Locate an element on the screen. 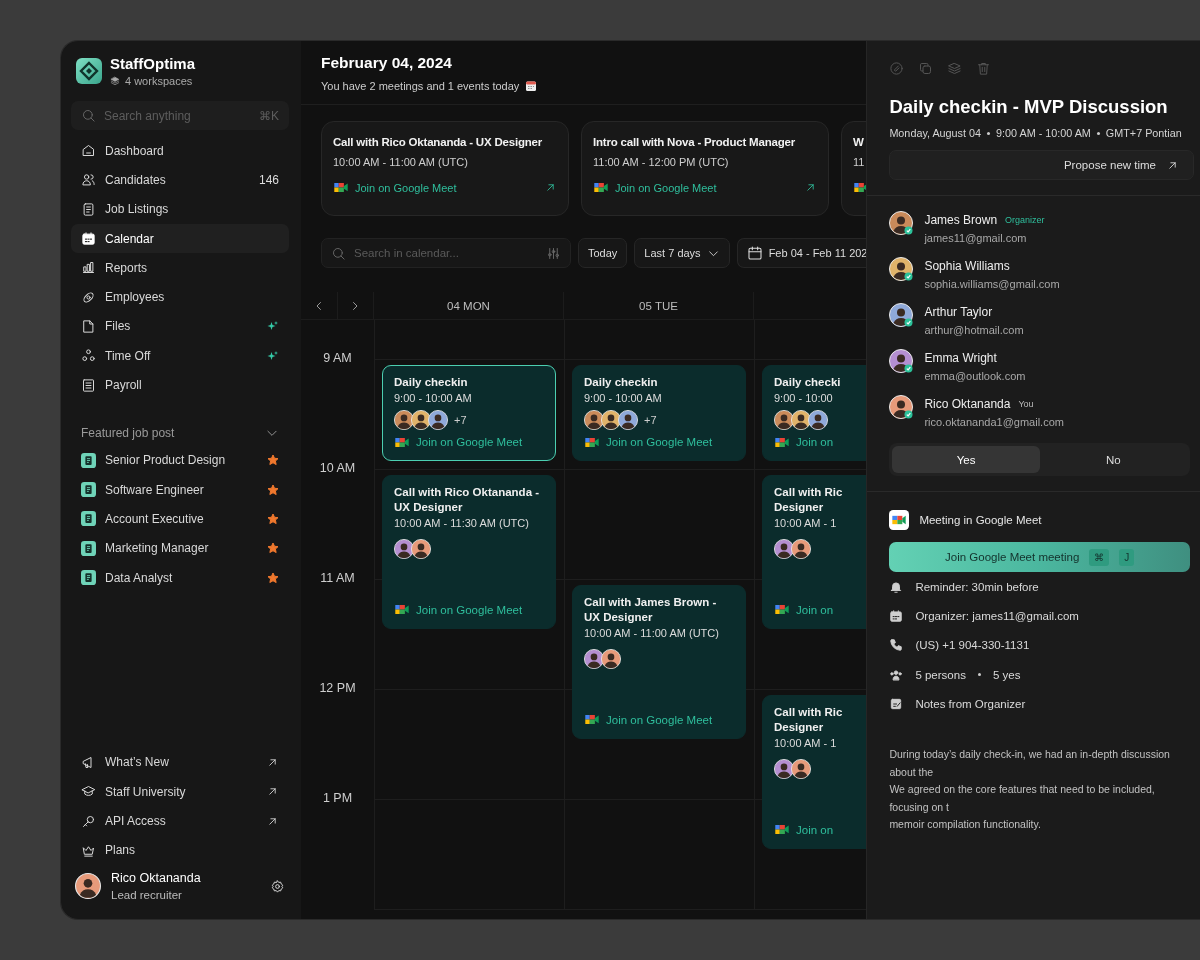 The height and width of the screenshot is (960, 1200). job-item: Account Executive is located at coordinates (180, 519).